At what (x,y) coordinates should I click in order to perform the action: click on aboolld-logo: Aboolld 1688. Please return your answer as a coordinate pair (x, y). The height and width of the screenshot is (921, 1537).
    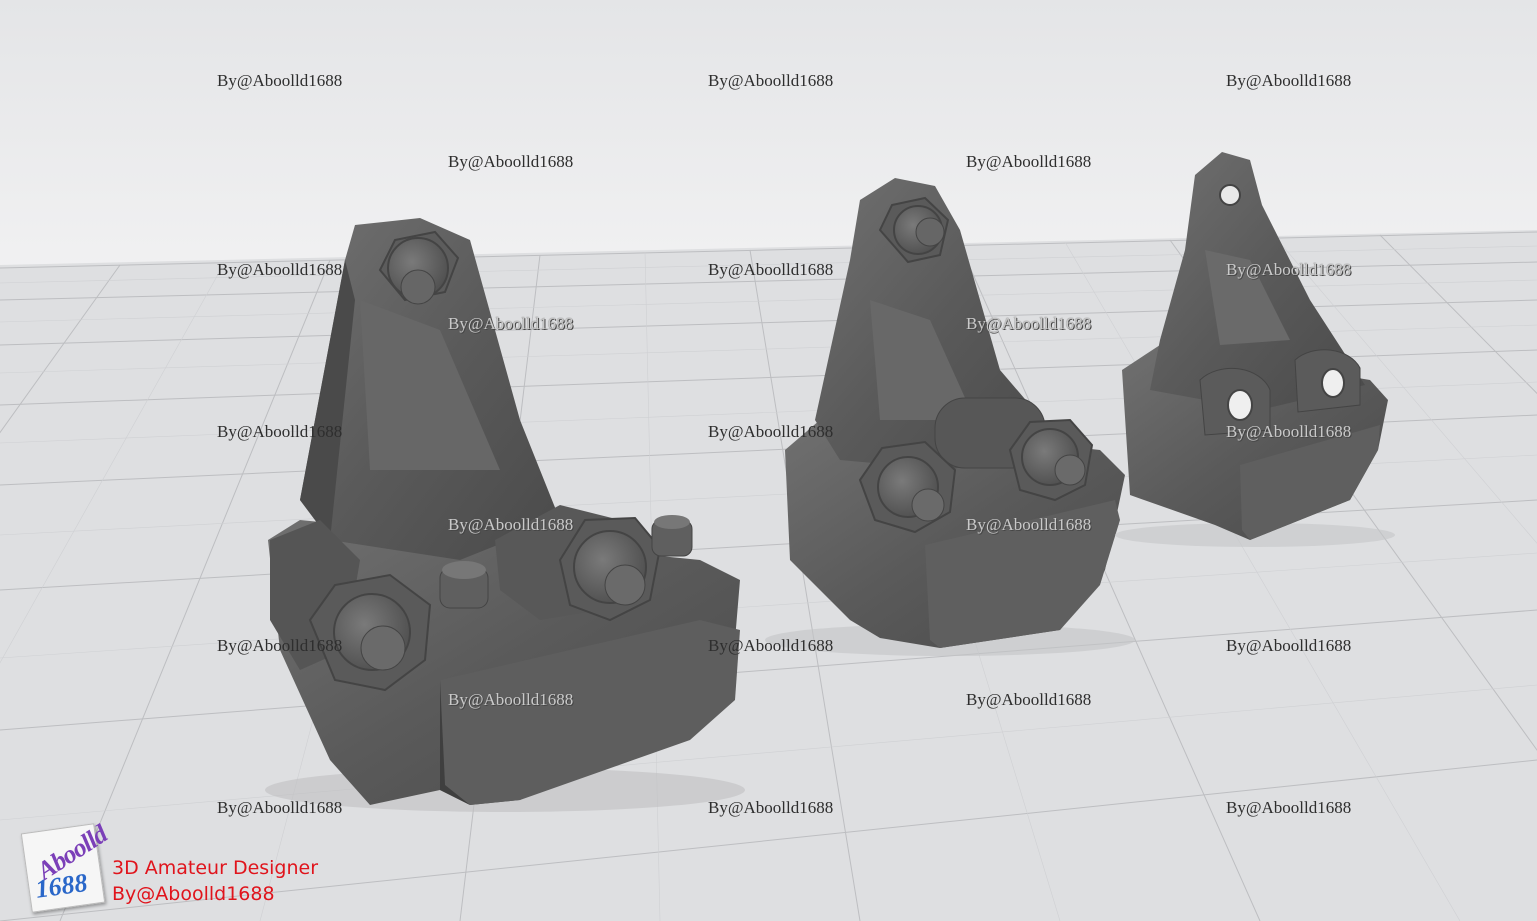
    Looking at the image, I should click on (66, 866).